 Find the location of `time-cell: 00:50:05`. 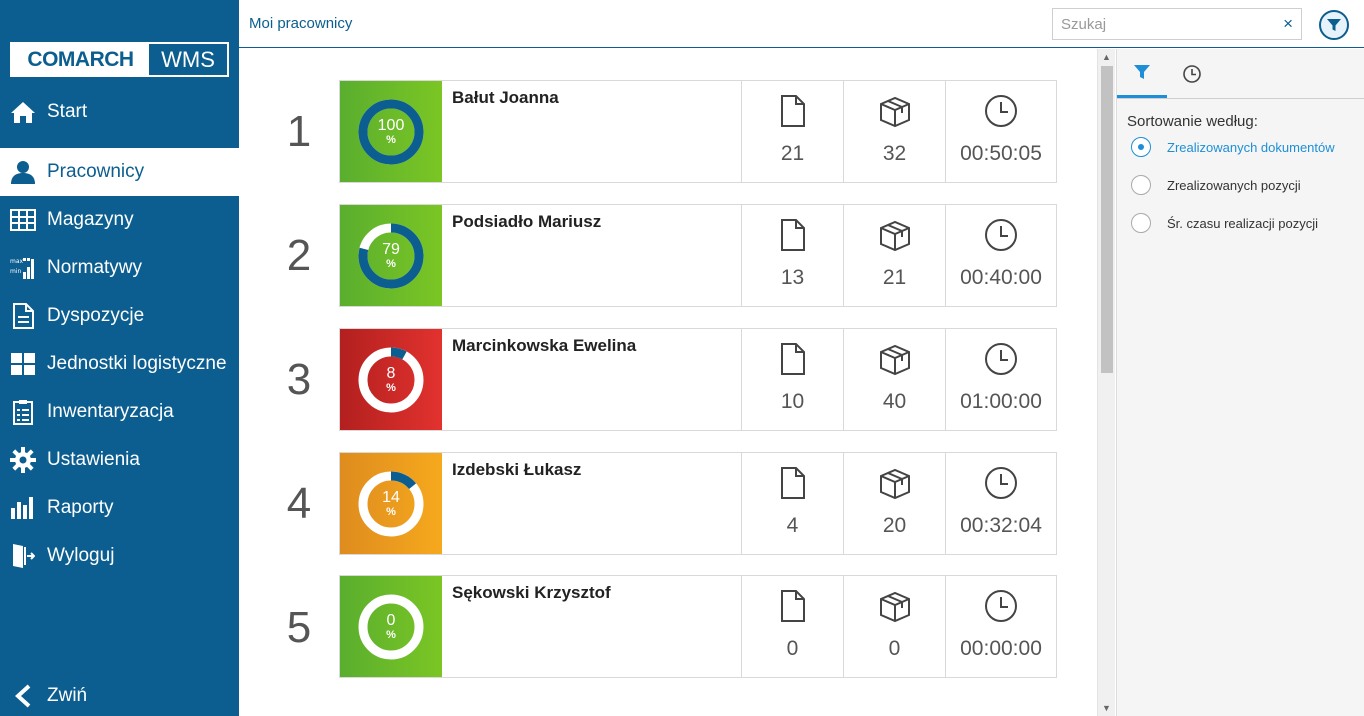

time-cell: 00:50:05 is located at coordinates (1000, 131).